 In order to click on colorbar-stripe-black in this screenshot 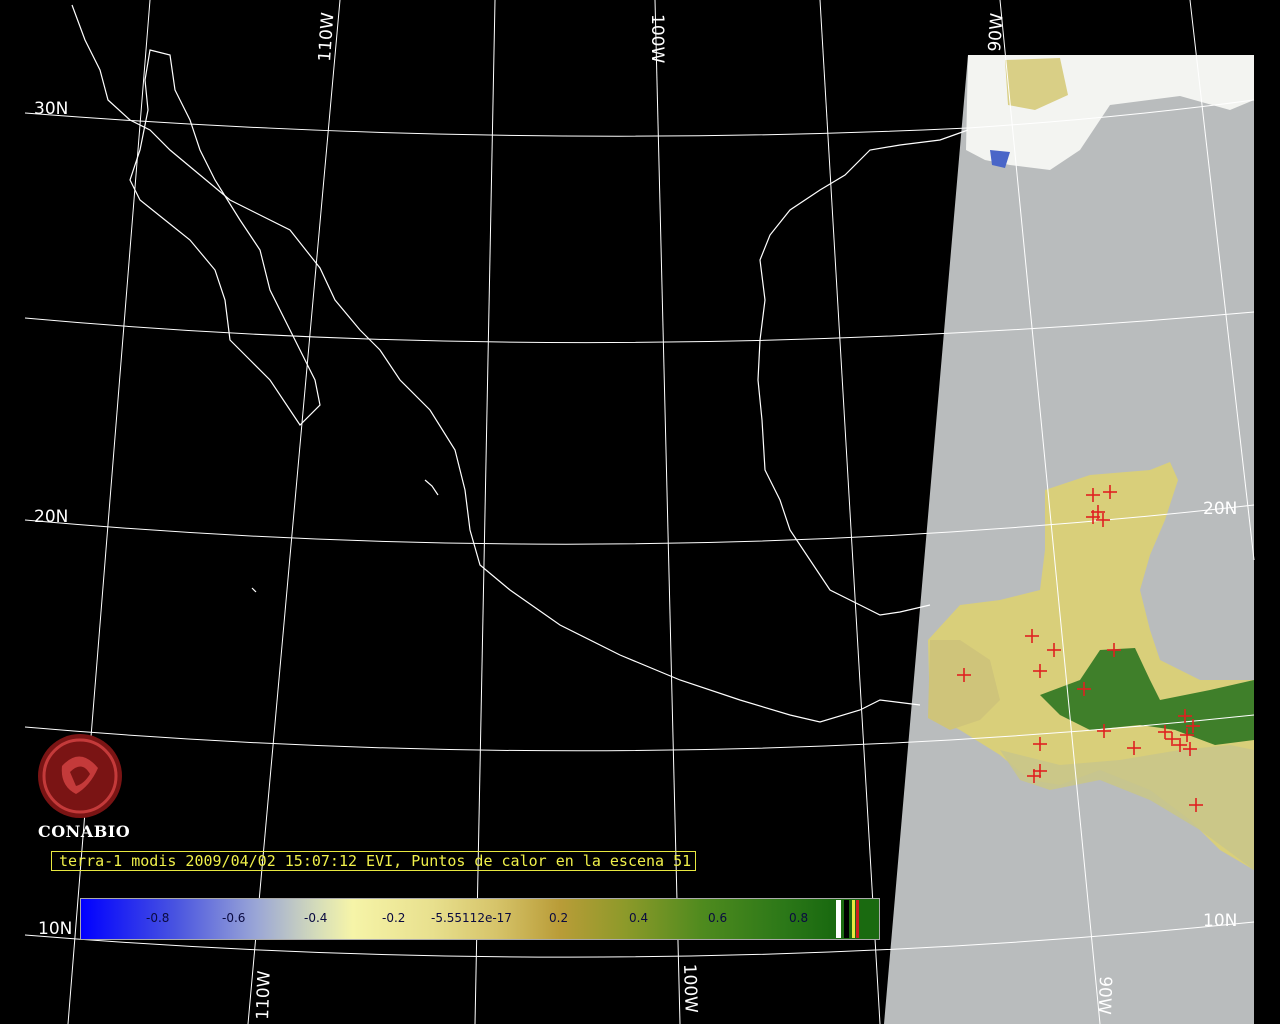, I will do `click(846, 919)`.